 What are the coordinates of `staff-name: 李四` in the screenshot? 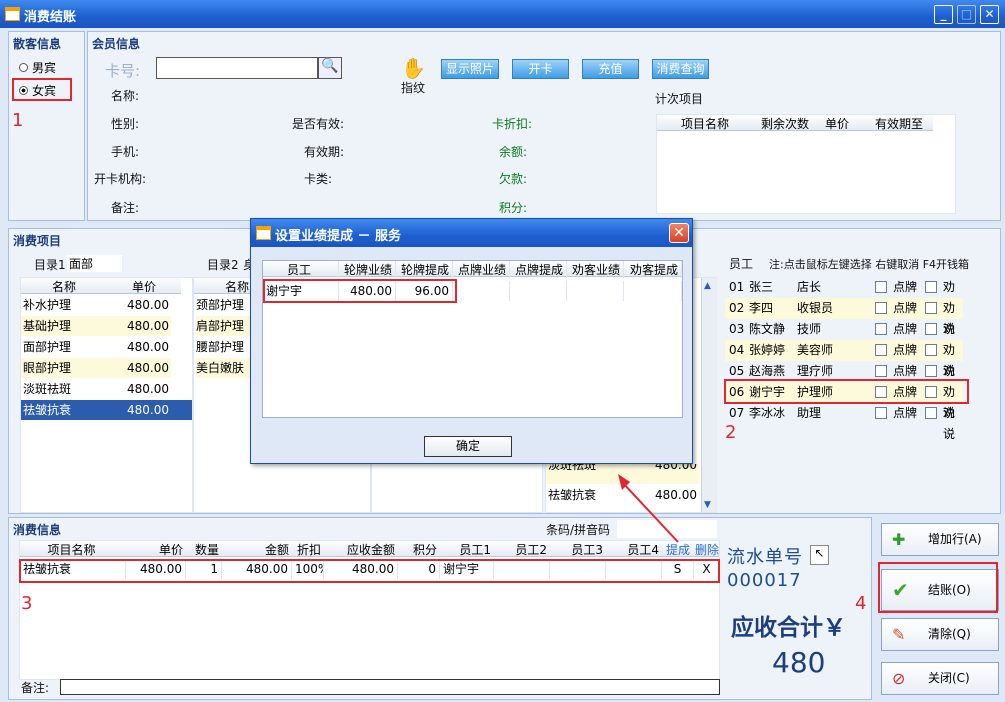 It's located at (761, 308).